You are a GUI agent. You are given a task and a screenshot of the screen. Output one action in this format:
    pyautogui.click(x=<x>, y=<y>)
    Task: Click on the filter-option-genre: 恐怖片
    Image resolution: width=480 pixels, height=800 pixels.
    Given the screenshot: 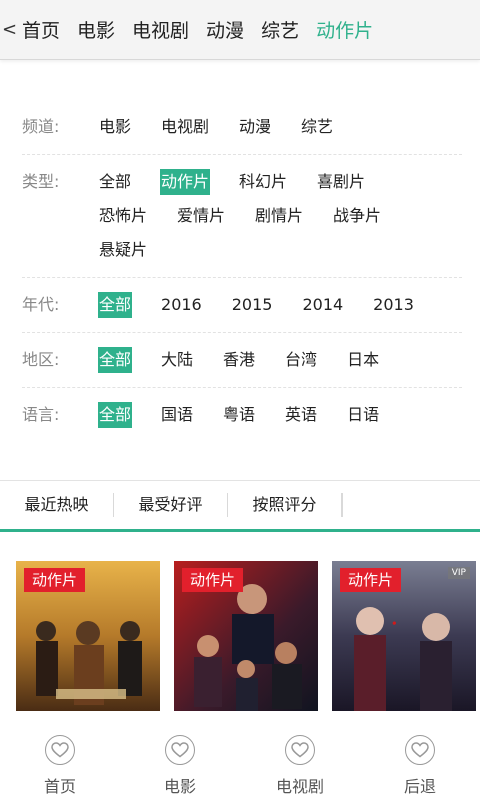 What is the action you would take?
    pyautogui.click(x=123, y=216)
    